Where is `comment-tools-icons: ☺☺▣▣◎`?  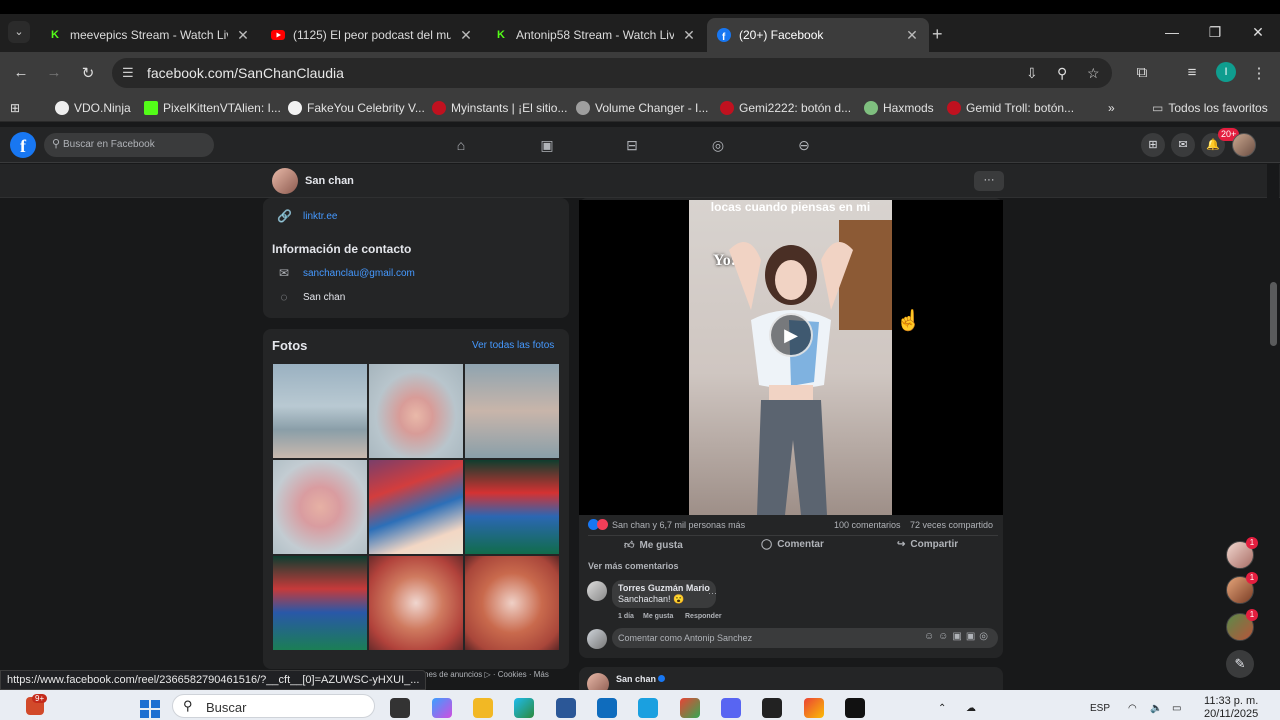 comment-tools-icons: ☺☺▣▣◎ is located at coordinates (958, 636).